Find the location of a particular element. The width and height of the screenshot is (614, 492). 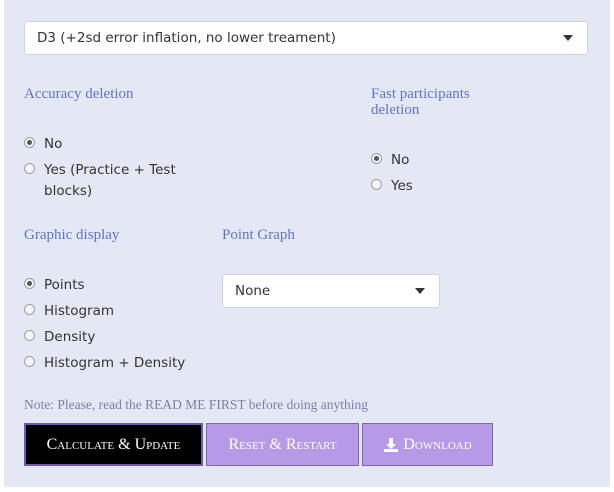

download-icon is located at coordinates (391, 444).